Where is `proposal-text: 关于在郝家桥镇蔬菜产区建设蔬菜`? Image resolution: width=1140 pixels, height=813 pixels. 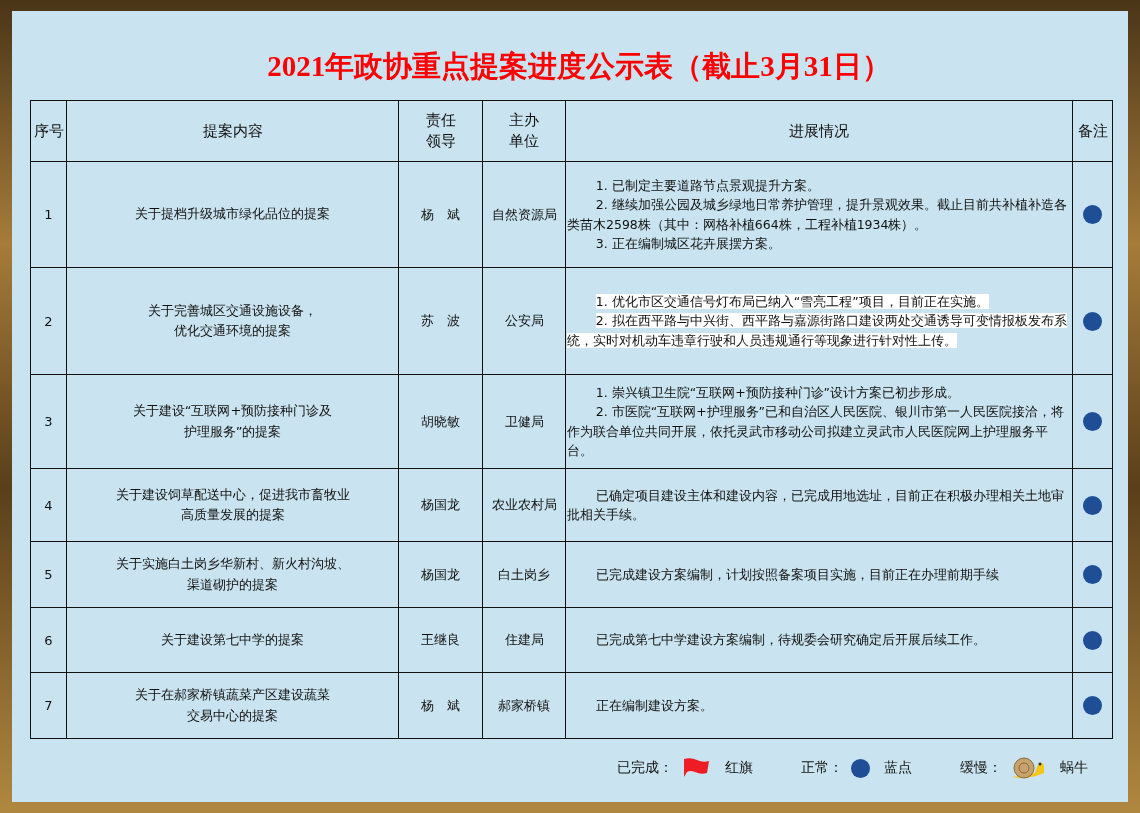
proposal-text: 关于在郝家桥镇蔬菜产区建设蔬菜 is located at coordinates (232, 695).